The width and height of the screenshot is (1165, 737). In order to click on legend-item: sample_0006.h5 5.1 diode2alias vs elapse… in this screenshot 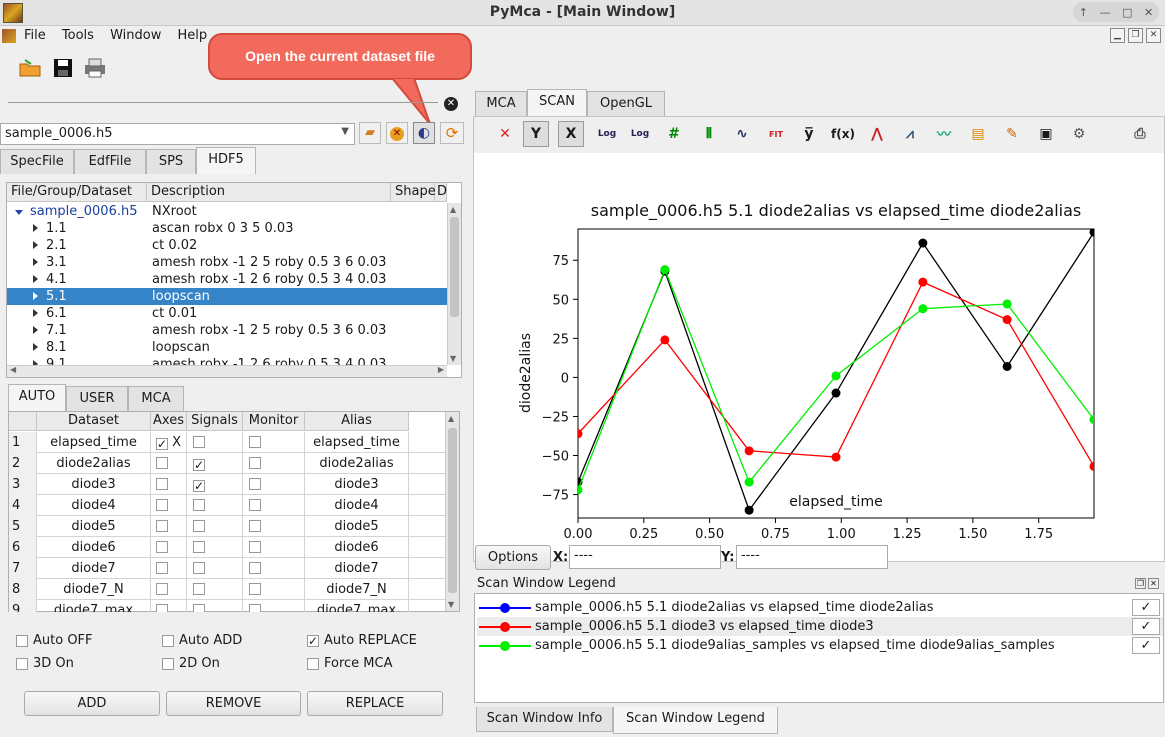, I will do `click(820, 607)`.